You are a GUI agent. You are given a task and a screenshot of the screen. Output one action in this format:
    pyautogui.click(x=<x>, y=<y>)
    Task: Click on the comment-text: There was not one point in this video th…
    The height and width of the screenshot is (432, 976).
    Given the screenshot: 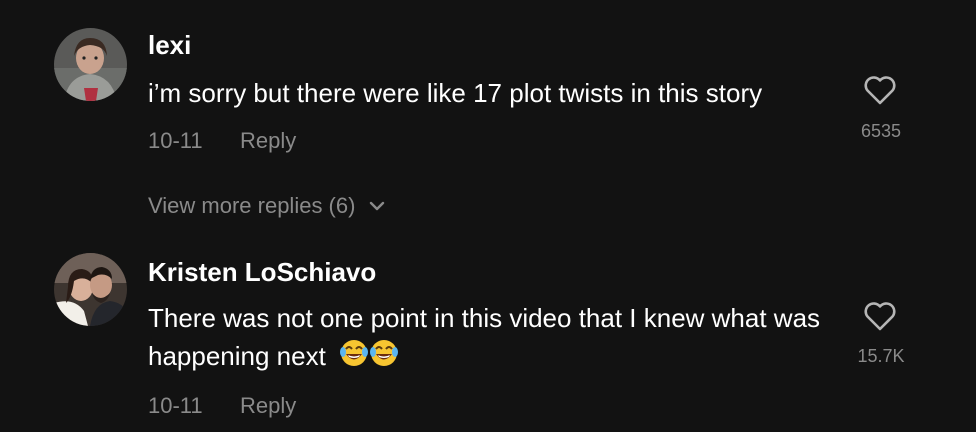 What is the action you would take?
    pyautogui.click(x=493, y=338)
    